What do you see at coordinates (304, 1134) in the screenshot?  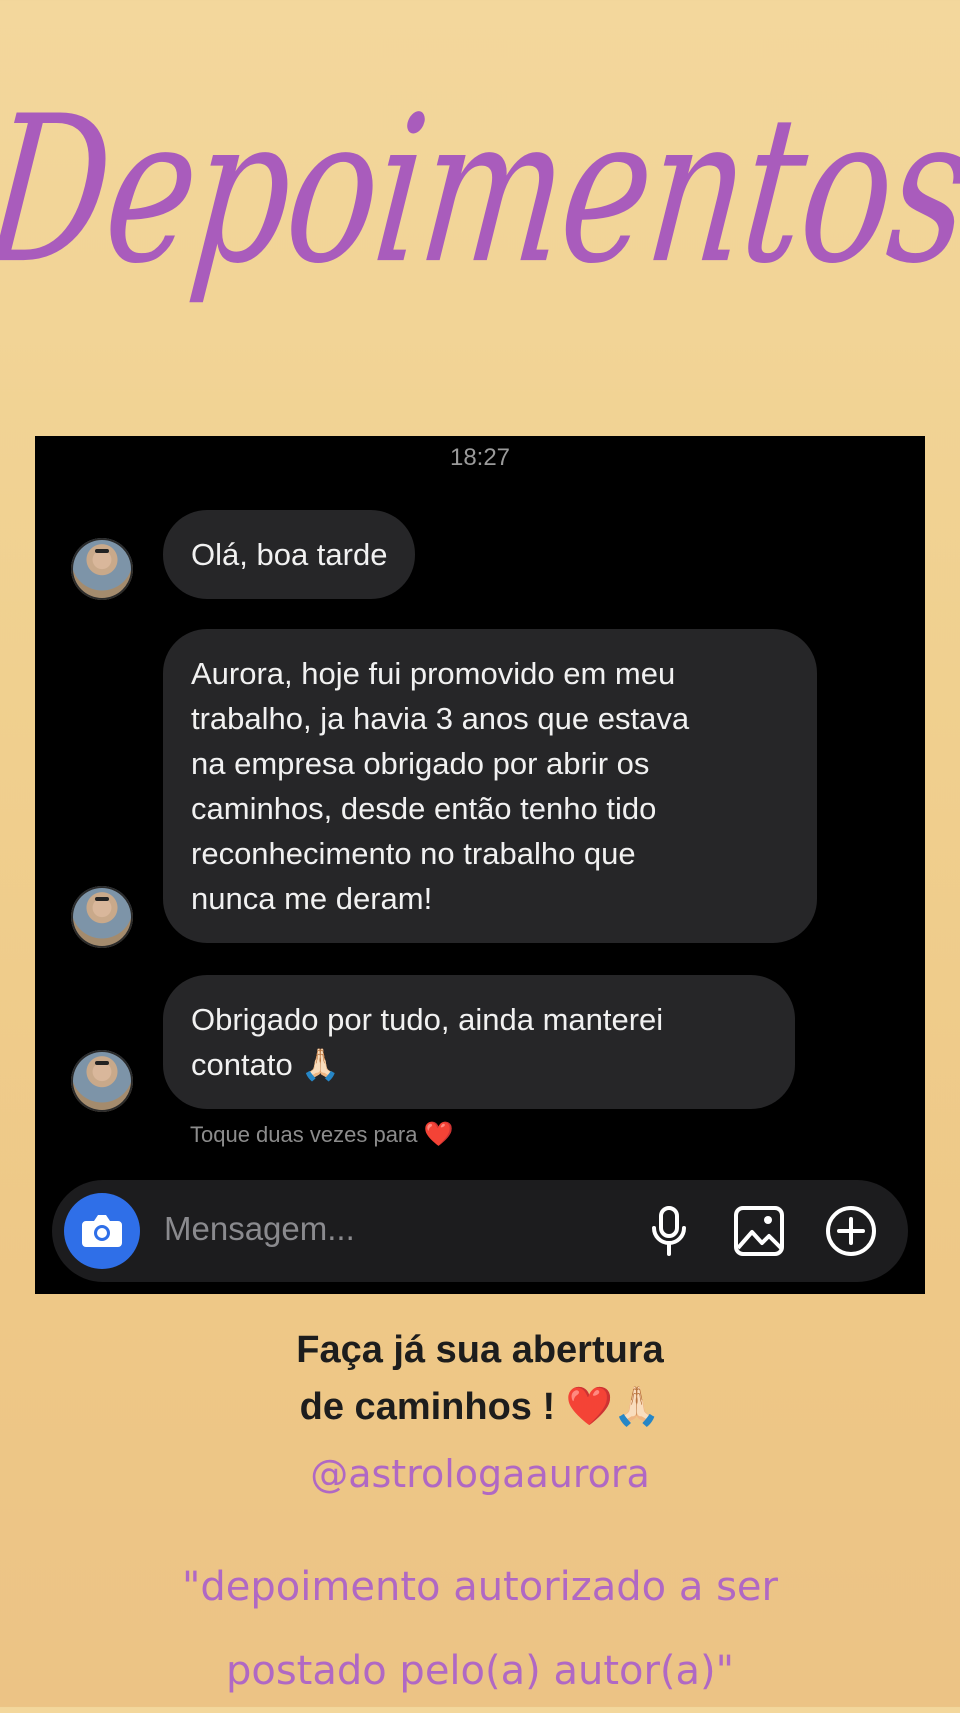 I see `hint-text: Toque duas vezes para` at bounding box center [304, 1134].